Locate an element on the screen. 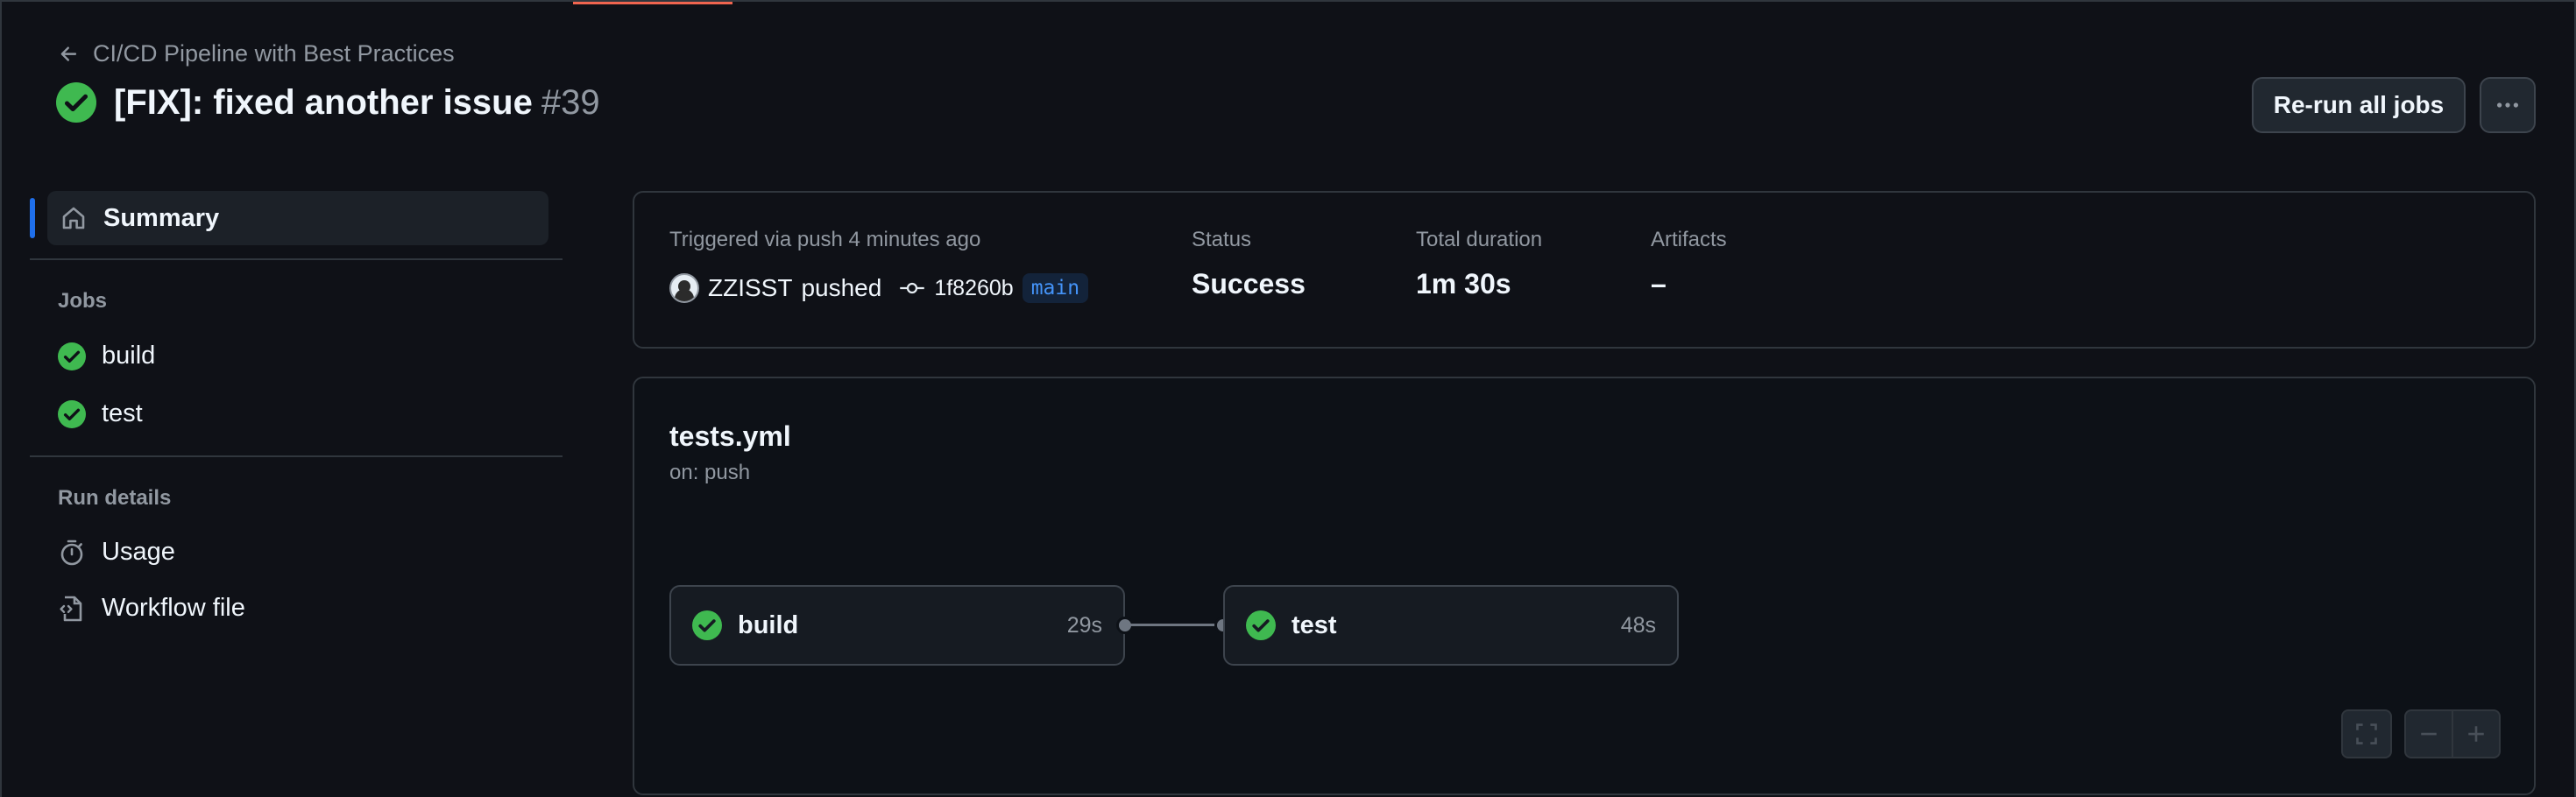  fullscreen-button is located at coordinates (2366, 733).